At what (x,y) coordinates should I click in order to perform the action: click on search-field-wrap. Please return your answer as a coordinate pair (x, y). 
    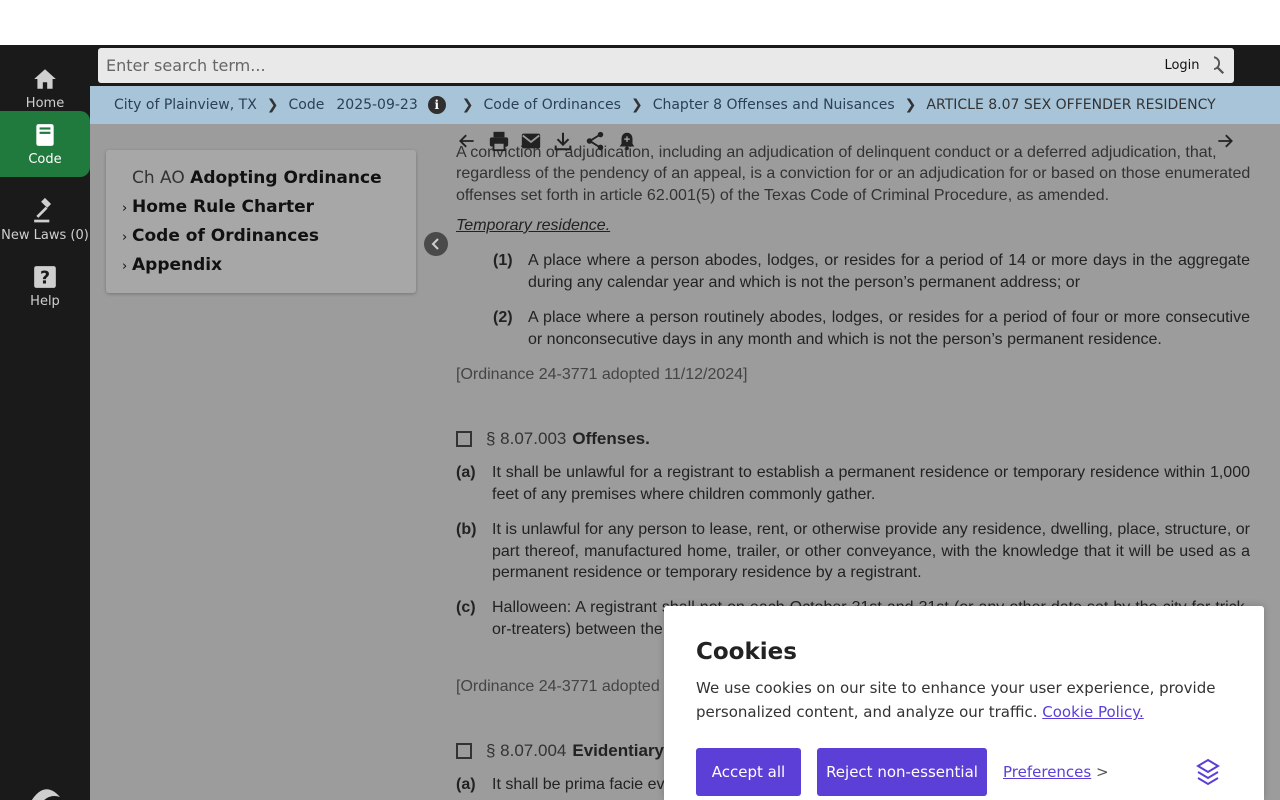
    Looking at the image, I should click on (666, 65).